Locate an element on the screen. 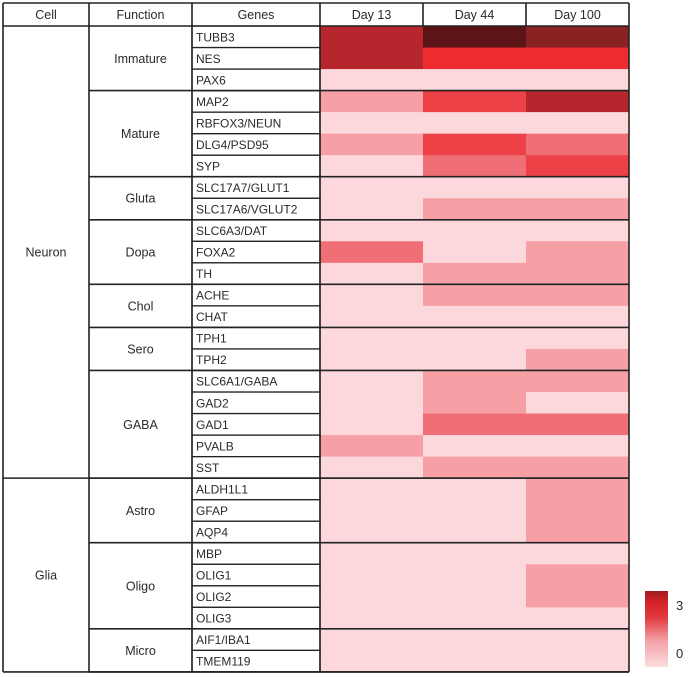  gene-label: DLG4/PSD95 is located at coordinates (232, 145).